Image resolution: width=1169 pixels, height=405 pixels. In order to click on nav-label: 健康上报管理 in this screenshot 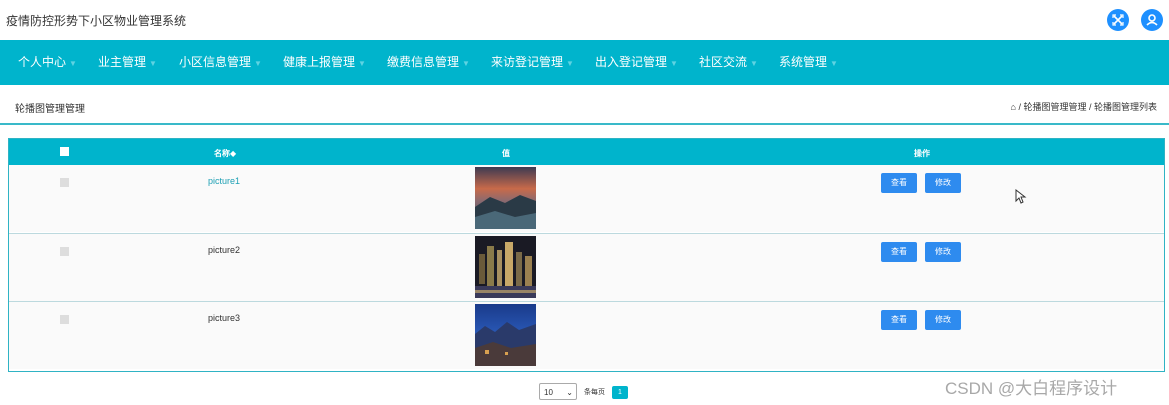, I will do `click(319, 62)`.